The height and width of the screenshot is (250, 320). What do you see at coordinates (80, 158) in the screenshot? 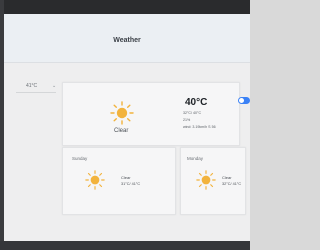
I see `forecast-day-name: Sunday` at bounding box center [80, 158].